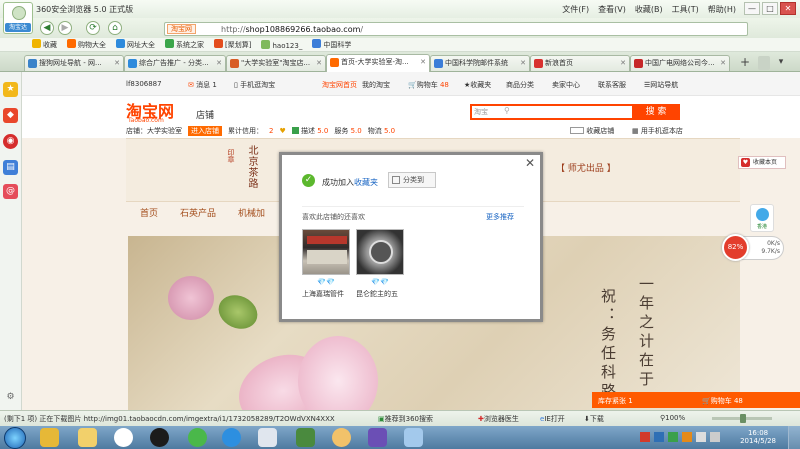  I want to click on home-button: ⌂, so click(115, 28).